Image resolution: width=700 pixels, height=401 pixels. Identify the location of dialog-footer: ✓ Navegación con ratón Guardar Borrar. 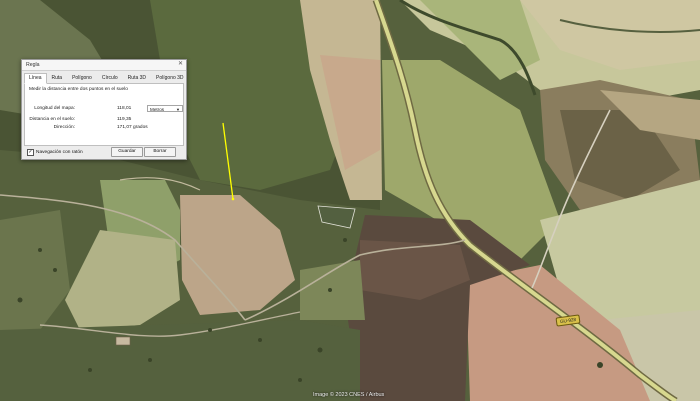
(104, 151).